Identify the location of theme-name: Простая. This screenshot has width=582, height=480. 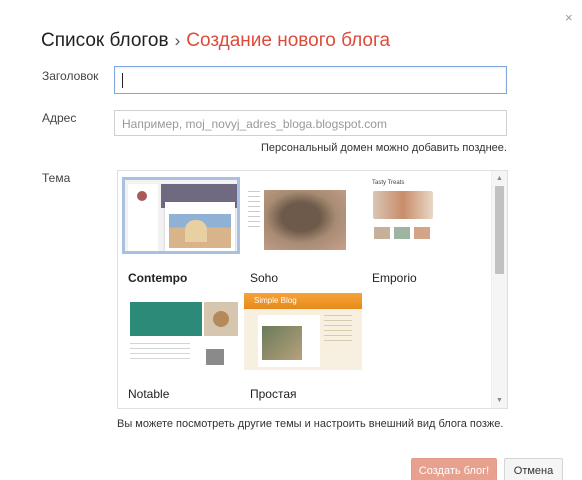
(273, 394).